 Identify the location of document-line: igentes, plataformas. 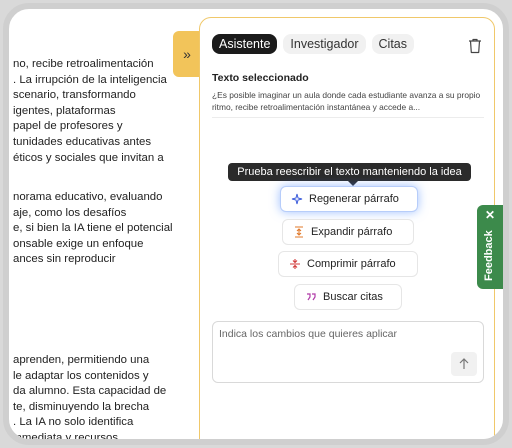
(64, 110).